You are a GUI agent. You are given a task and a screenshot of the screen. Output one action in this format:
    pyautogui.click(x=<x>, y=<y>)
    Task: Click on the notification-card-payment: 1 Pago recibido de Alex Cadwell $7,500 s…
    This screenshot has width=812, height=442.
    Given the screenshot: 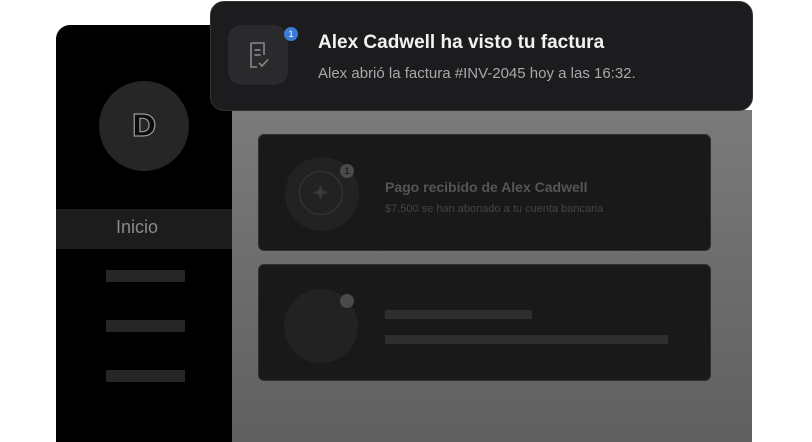 What is the action you would take?
    pyautogui.click(x=484, y=192)
    